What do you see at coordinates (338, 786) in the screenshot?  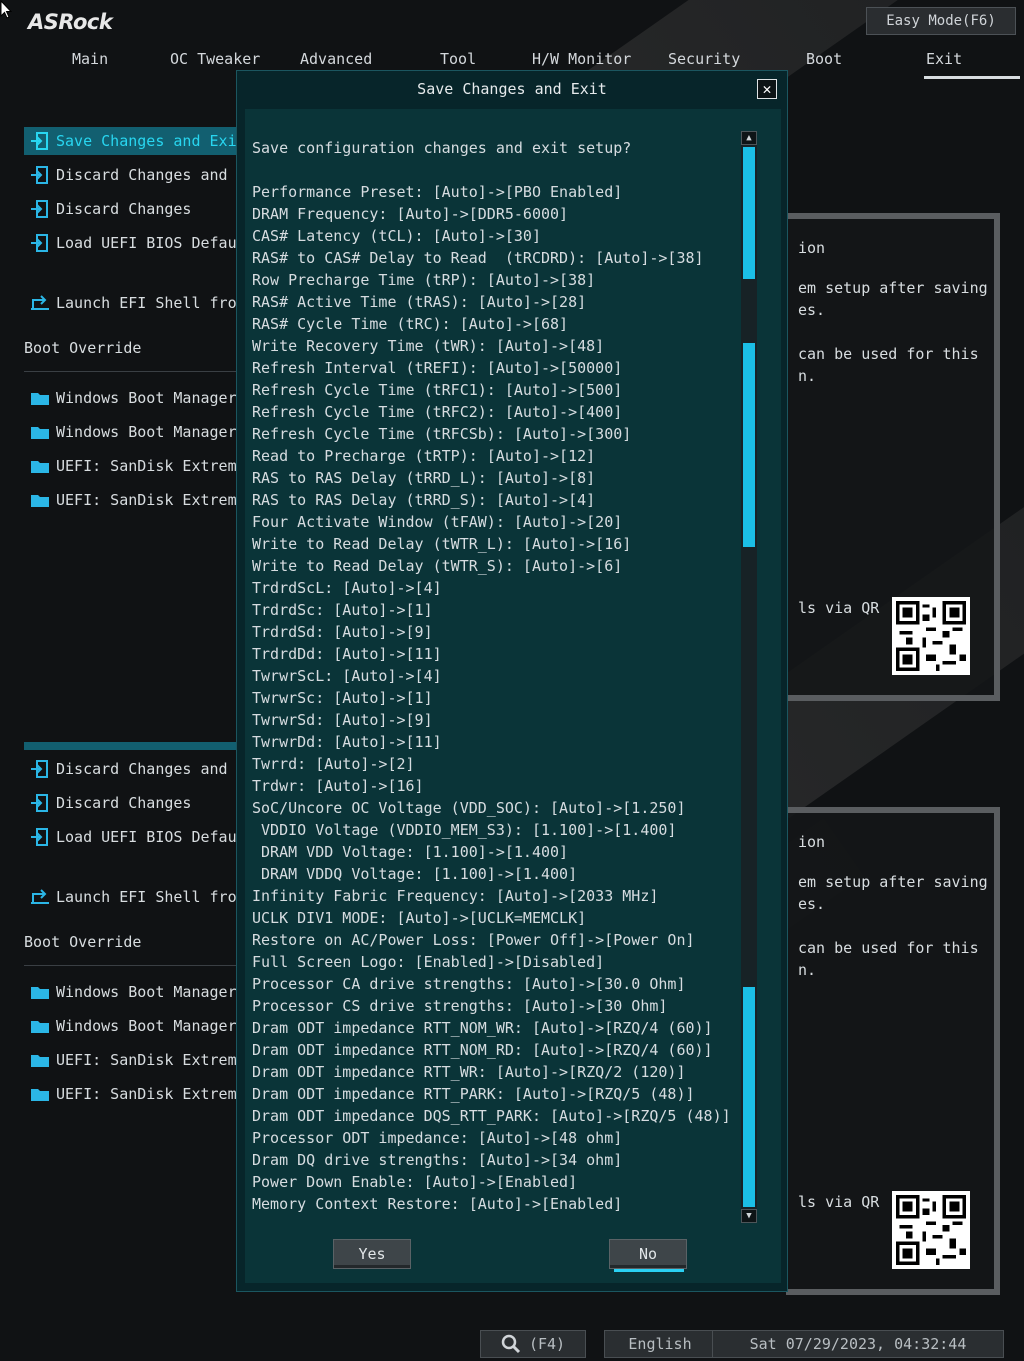 I see `change-line: Trdwr: [Auto]->[16]` at bounding box center [338, 786].